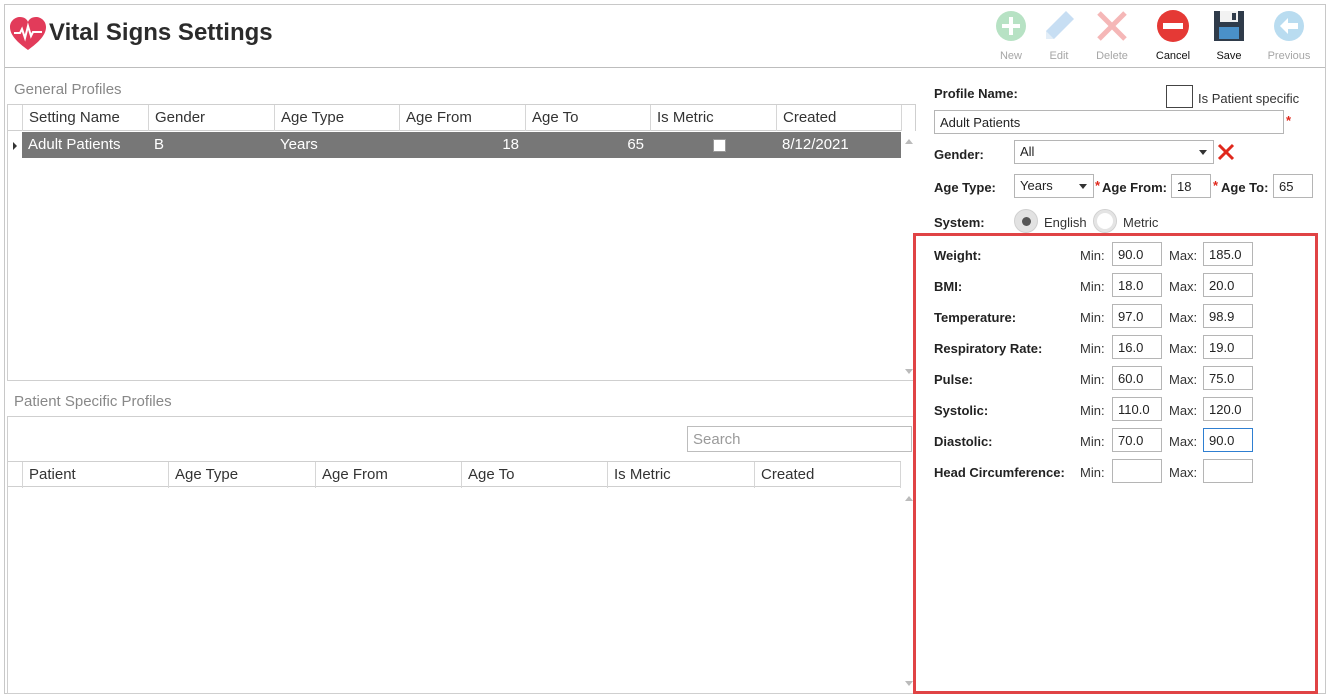 The height and width of the screenshot is (698, 1330). What do you see at coordinates (1191, 186) in the screenshot?
I see `age-from-field` at bounding box center [1191, 186].